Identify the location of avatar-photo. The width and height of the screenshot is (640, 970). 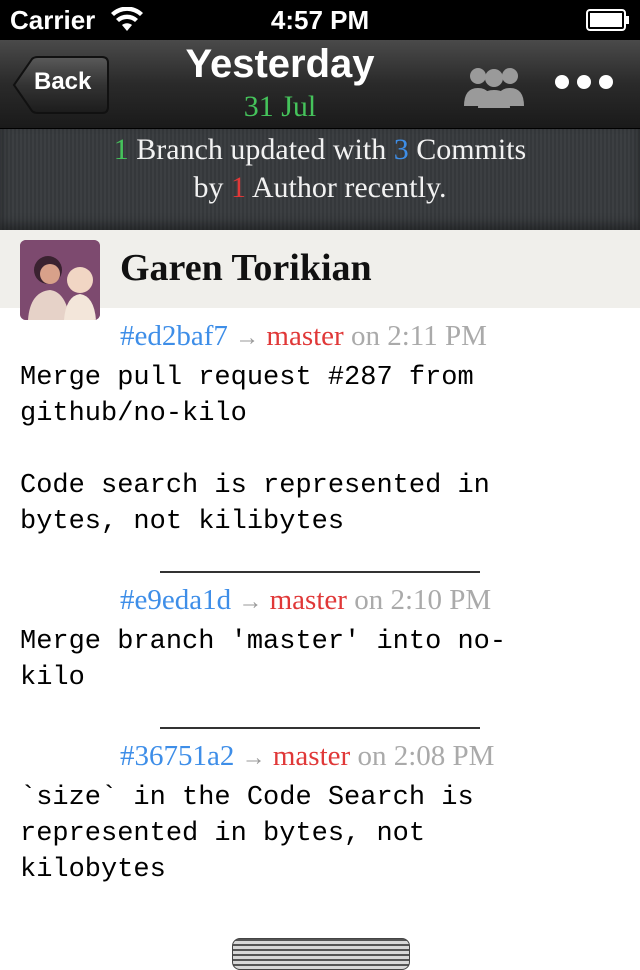
(60, 280).